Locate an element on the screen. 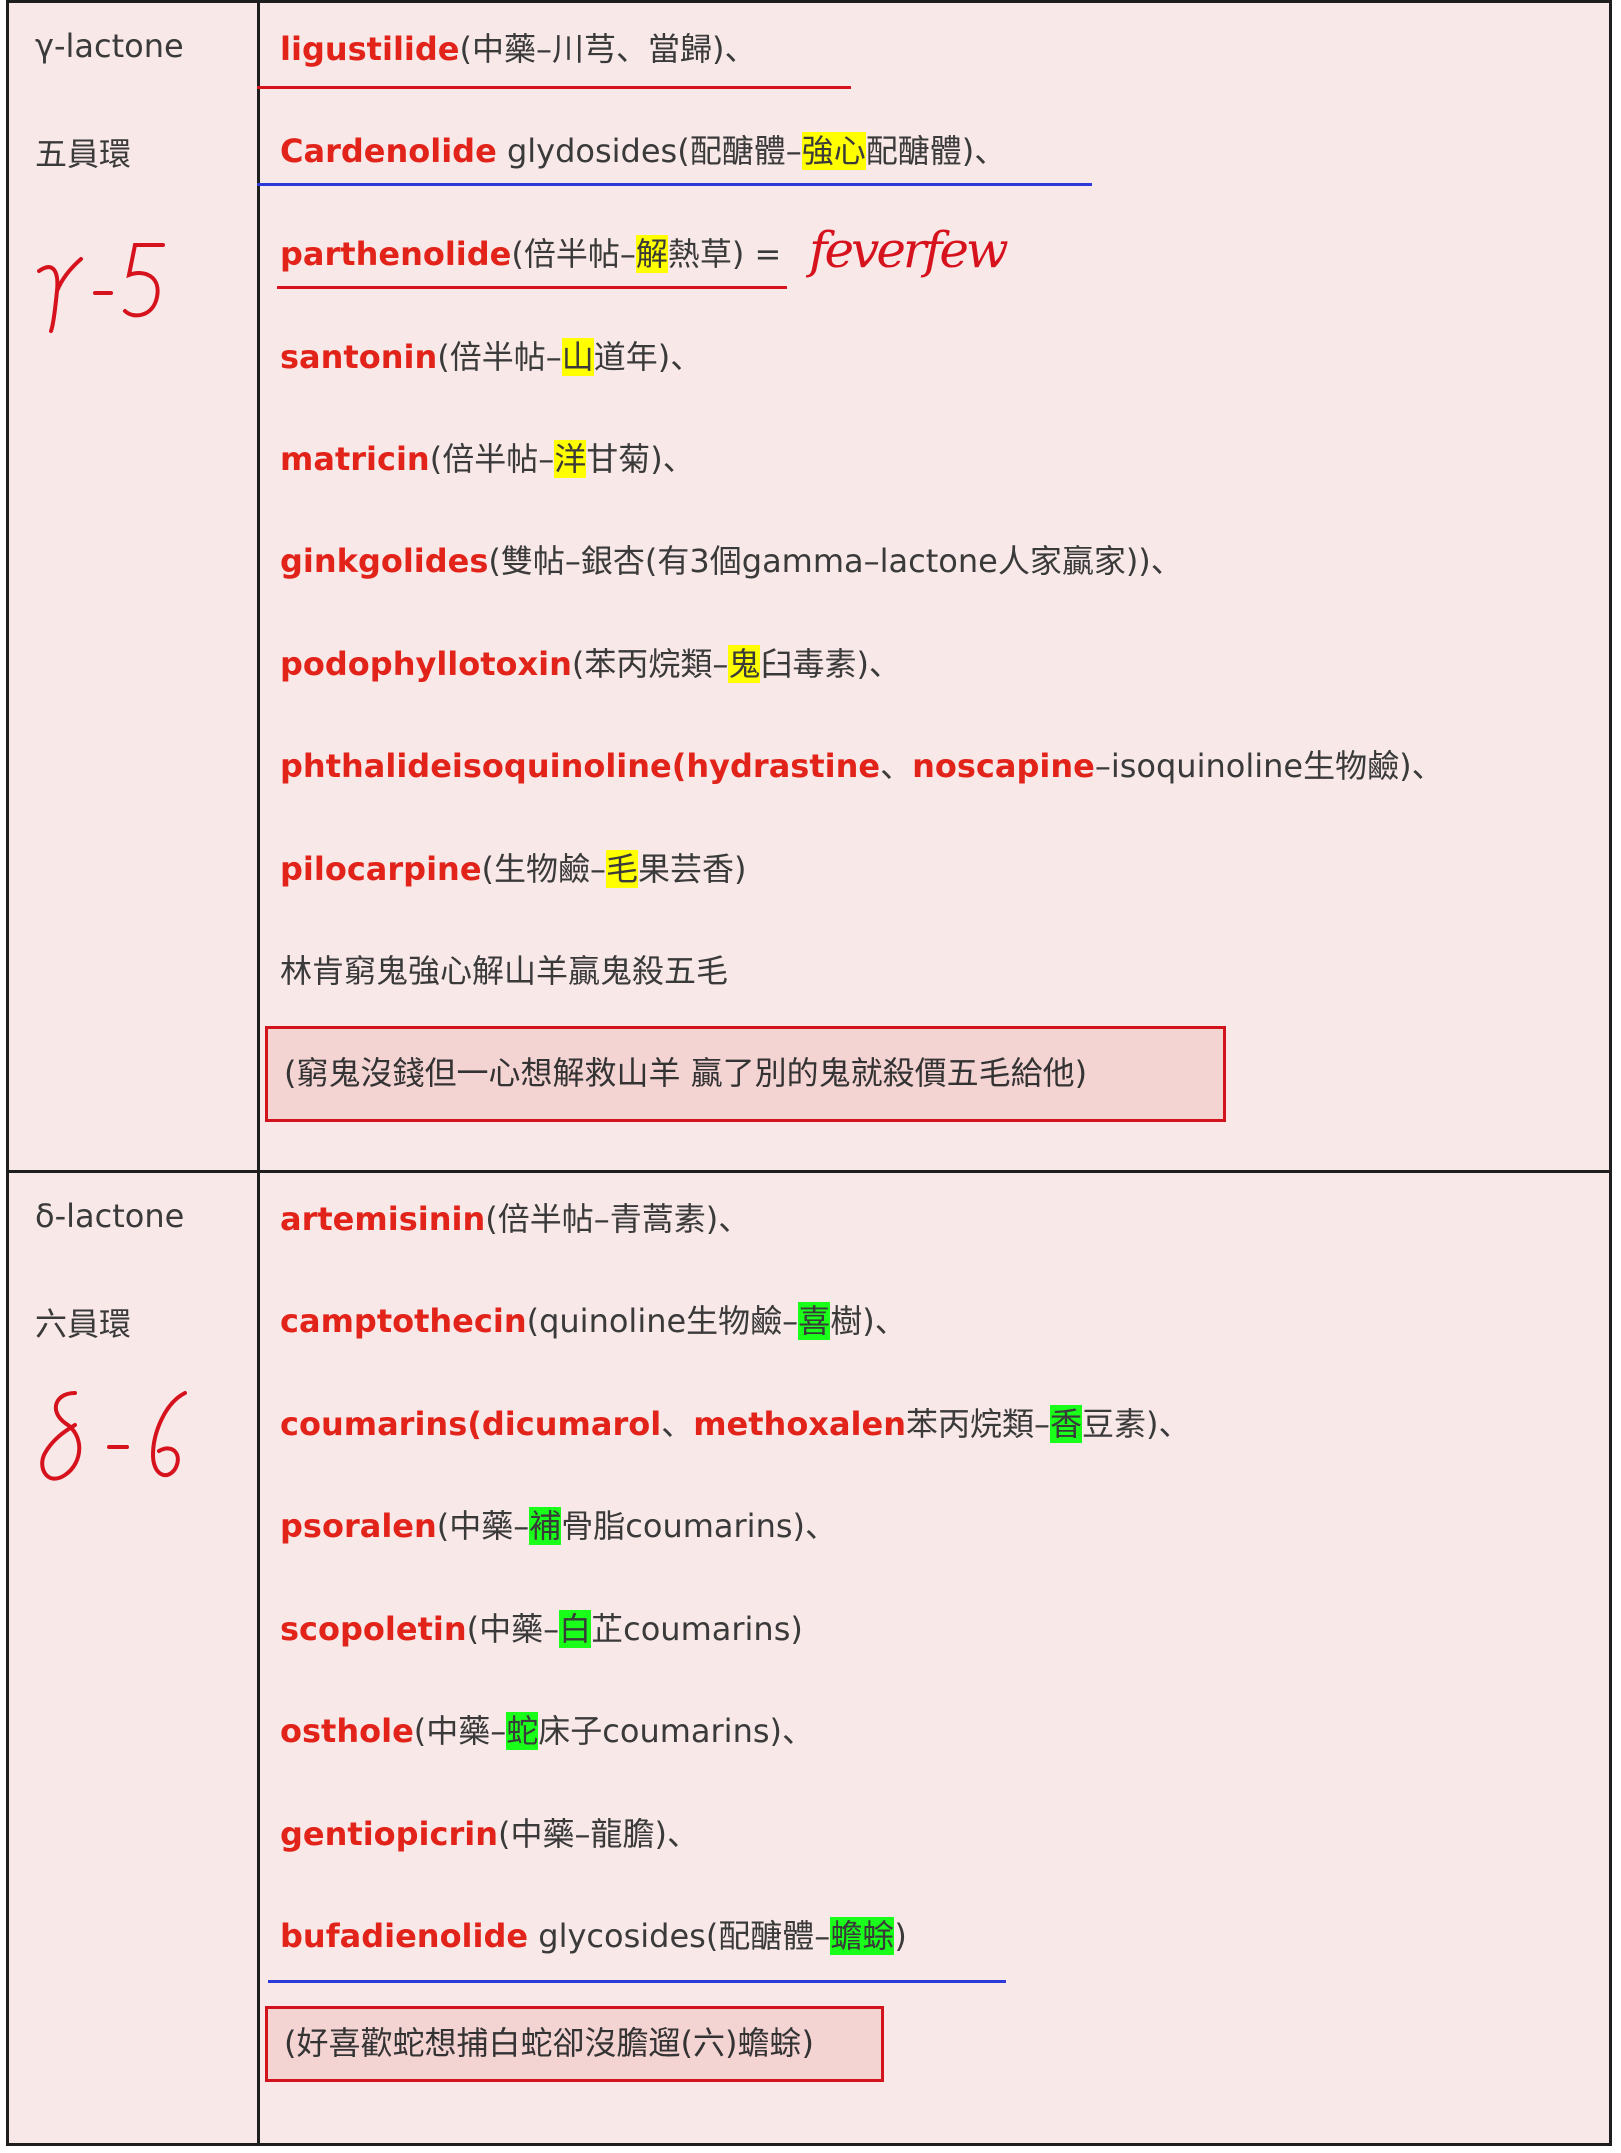  handwritten-feverfew: feverfew is located at coordinates (909, 250).